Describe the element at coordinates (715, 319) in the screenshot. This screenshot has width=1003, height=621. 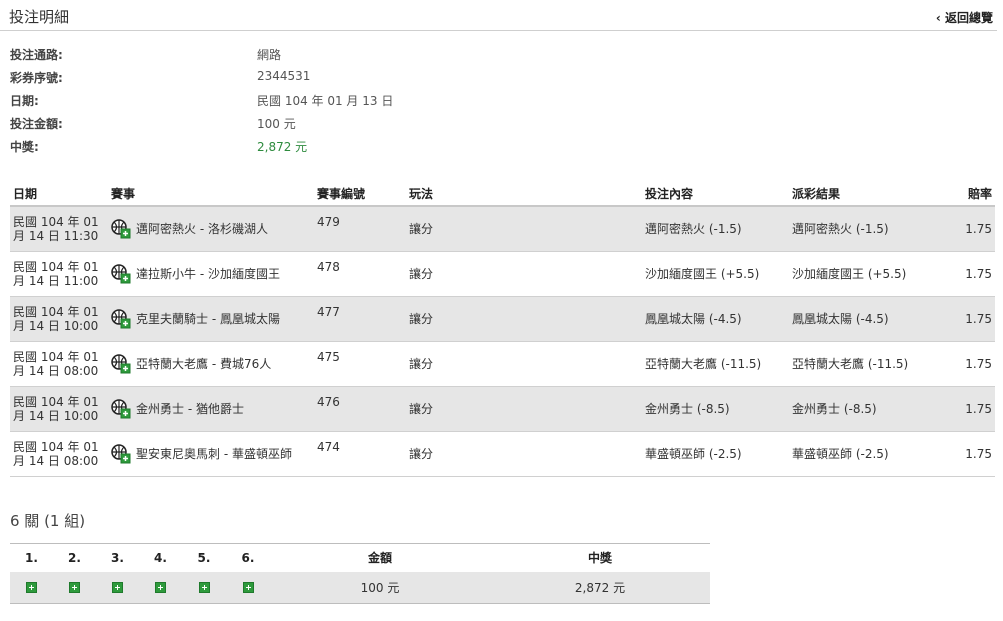
I see `bet-pick: 鳳凰城太陽 (-4.5)` at that location.